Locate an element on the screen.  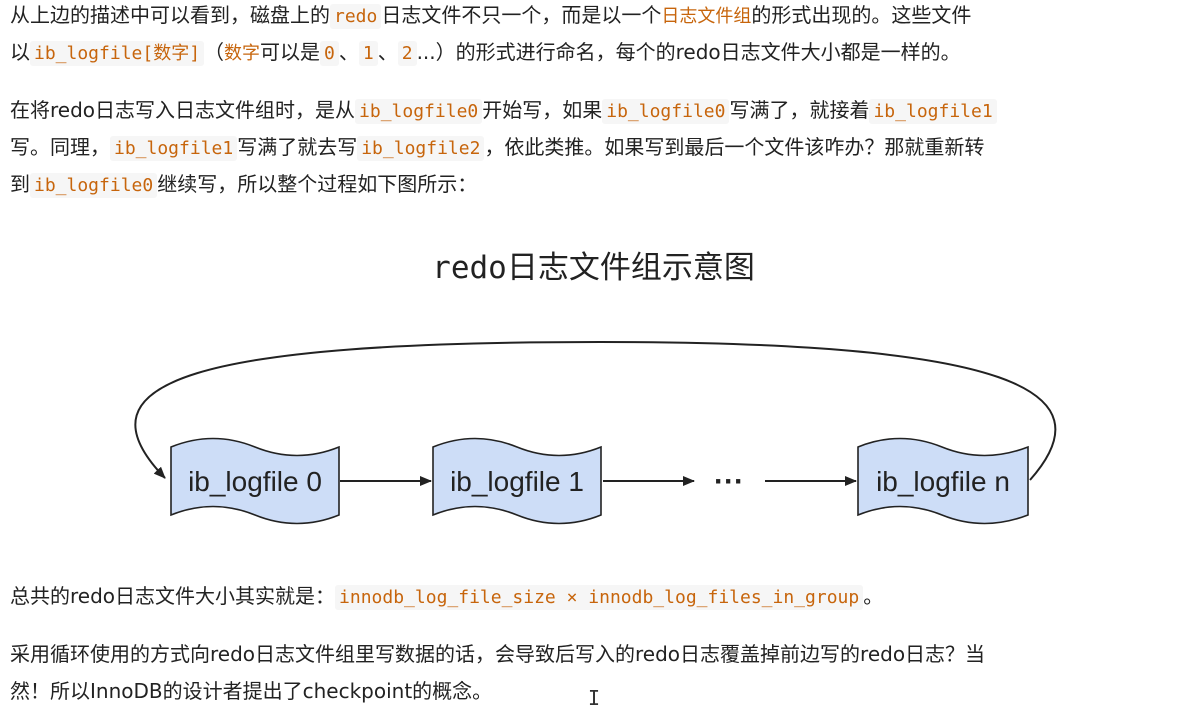
text: 在将redo日志写入日志文件组时，是从 is located at coordinates (183, 110).